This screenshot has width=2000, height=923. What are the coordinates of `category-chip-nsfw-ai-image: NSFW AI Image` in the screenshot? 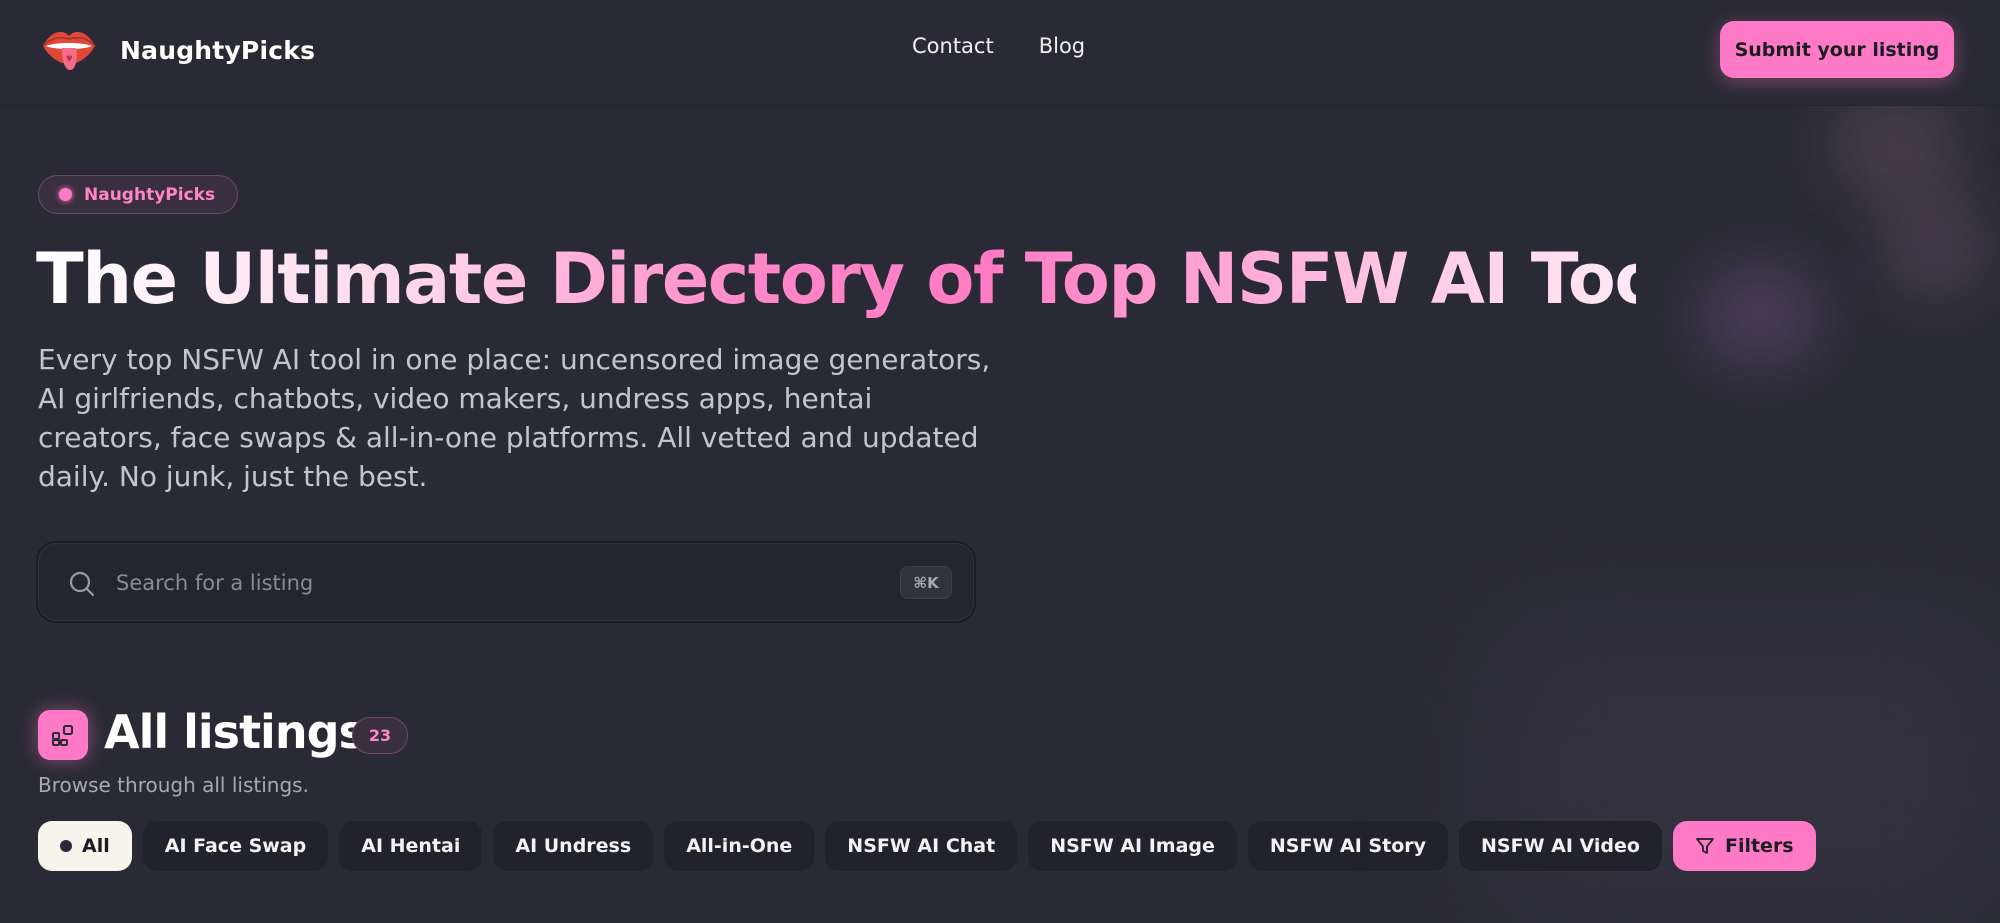 It's located at (1132, 846).